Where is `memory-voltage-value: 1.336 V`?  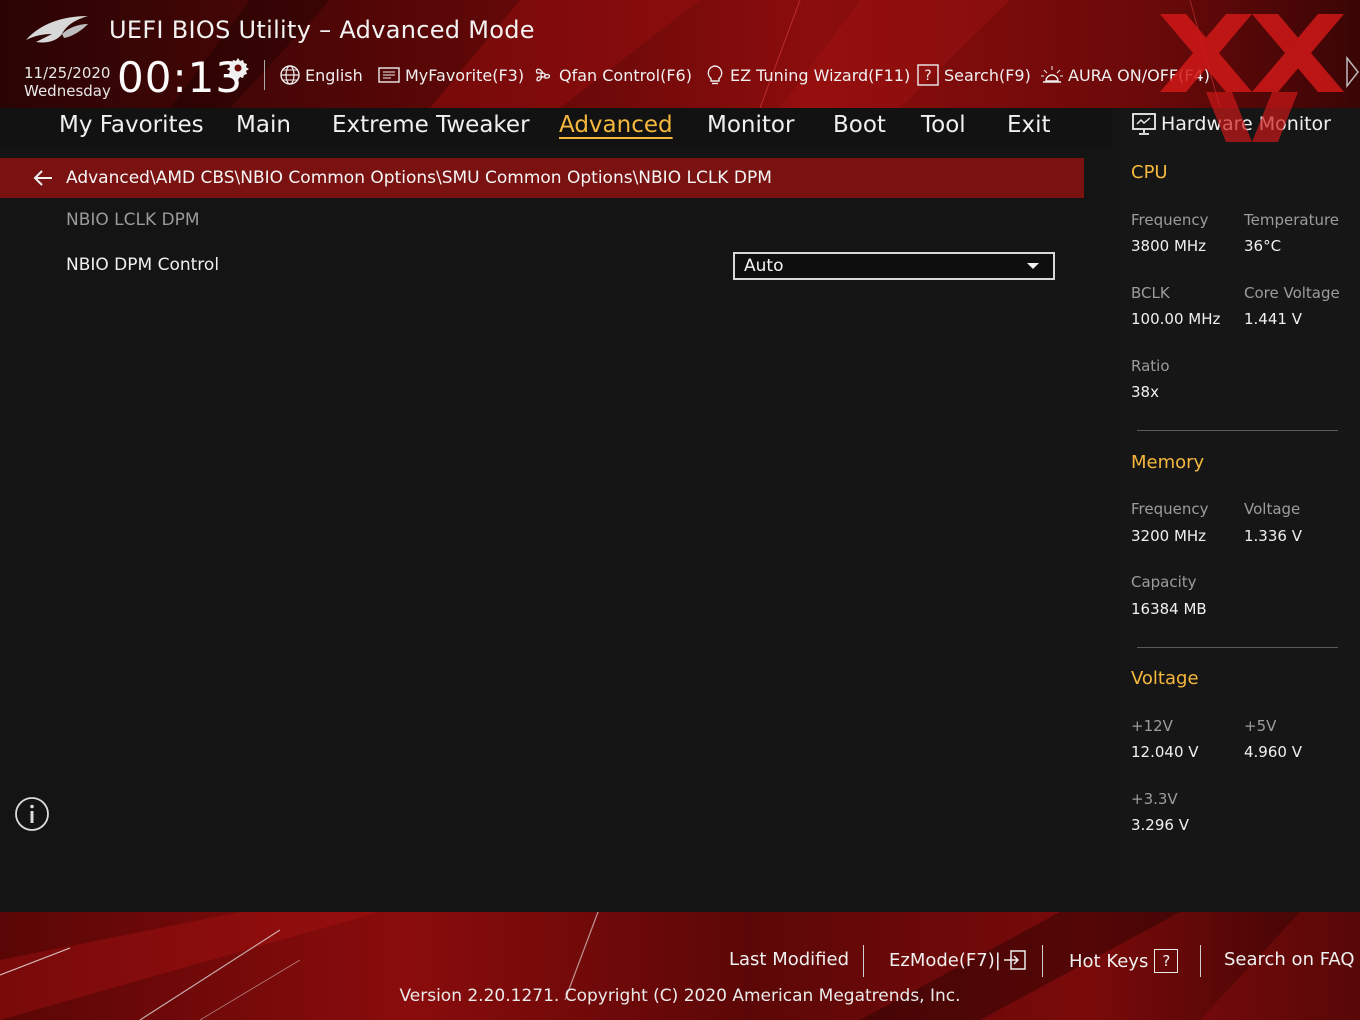
memory-voltage-value: 1.336 V is located at coordinates (1273, 536).